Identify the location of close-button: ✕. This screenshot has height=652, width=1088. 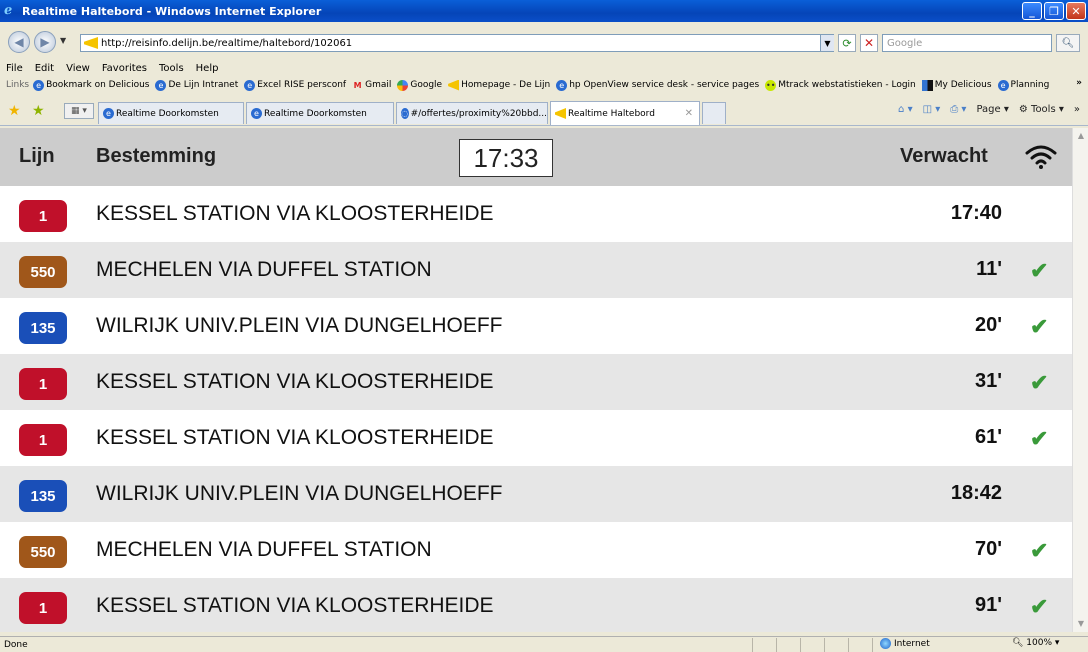
(1076, 11).